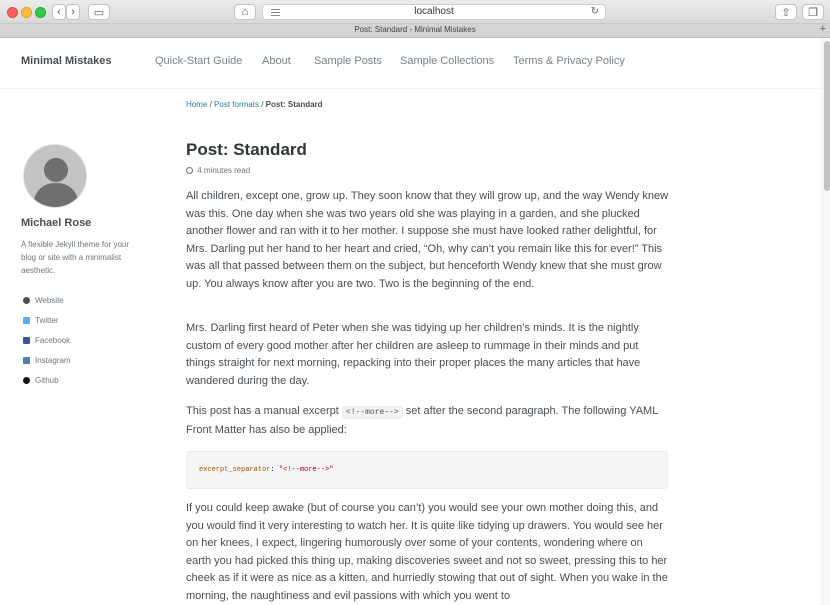 The image size is (830, 605). I want to click on clock-icon, so click(189, 170).